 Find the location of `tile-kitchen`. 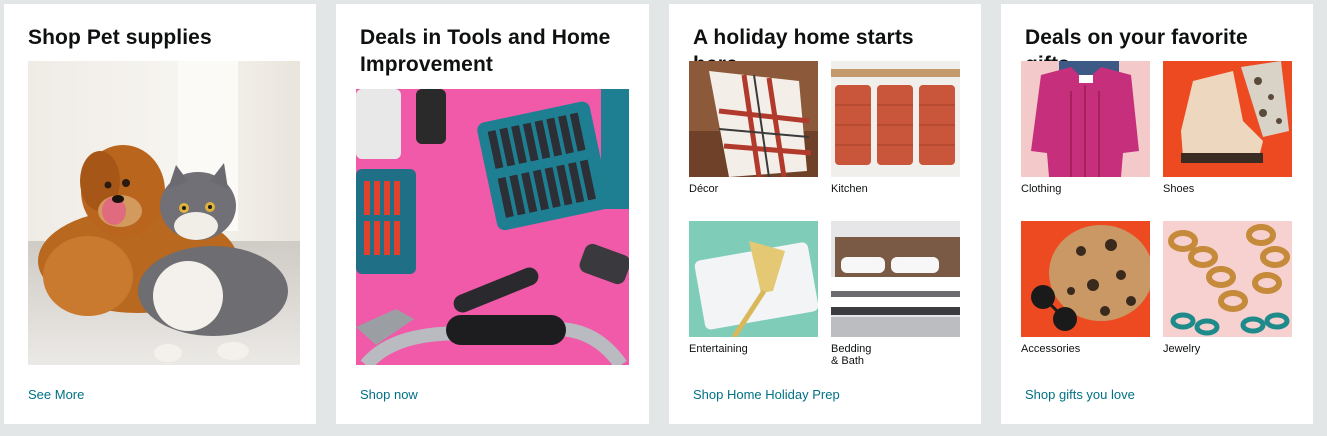

tile-kitchen is located at coordinates (895, 119).